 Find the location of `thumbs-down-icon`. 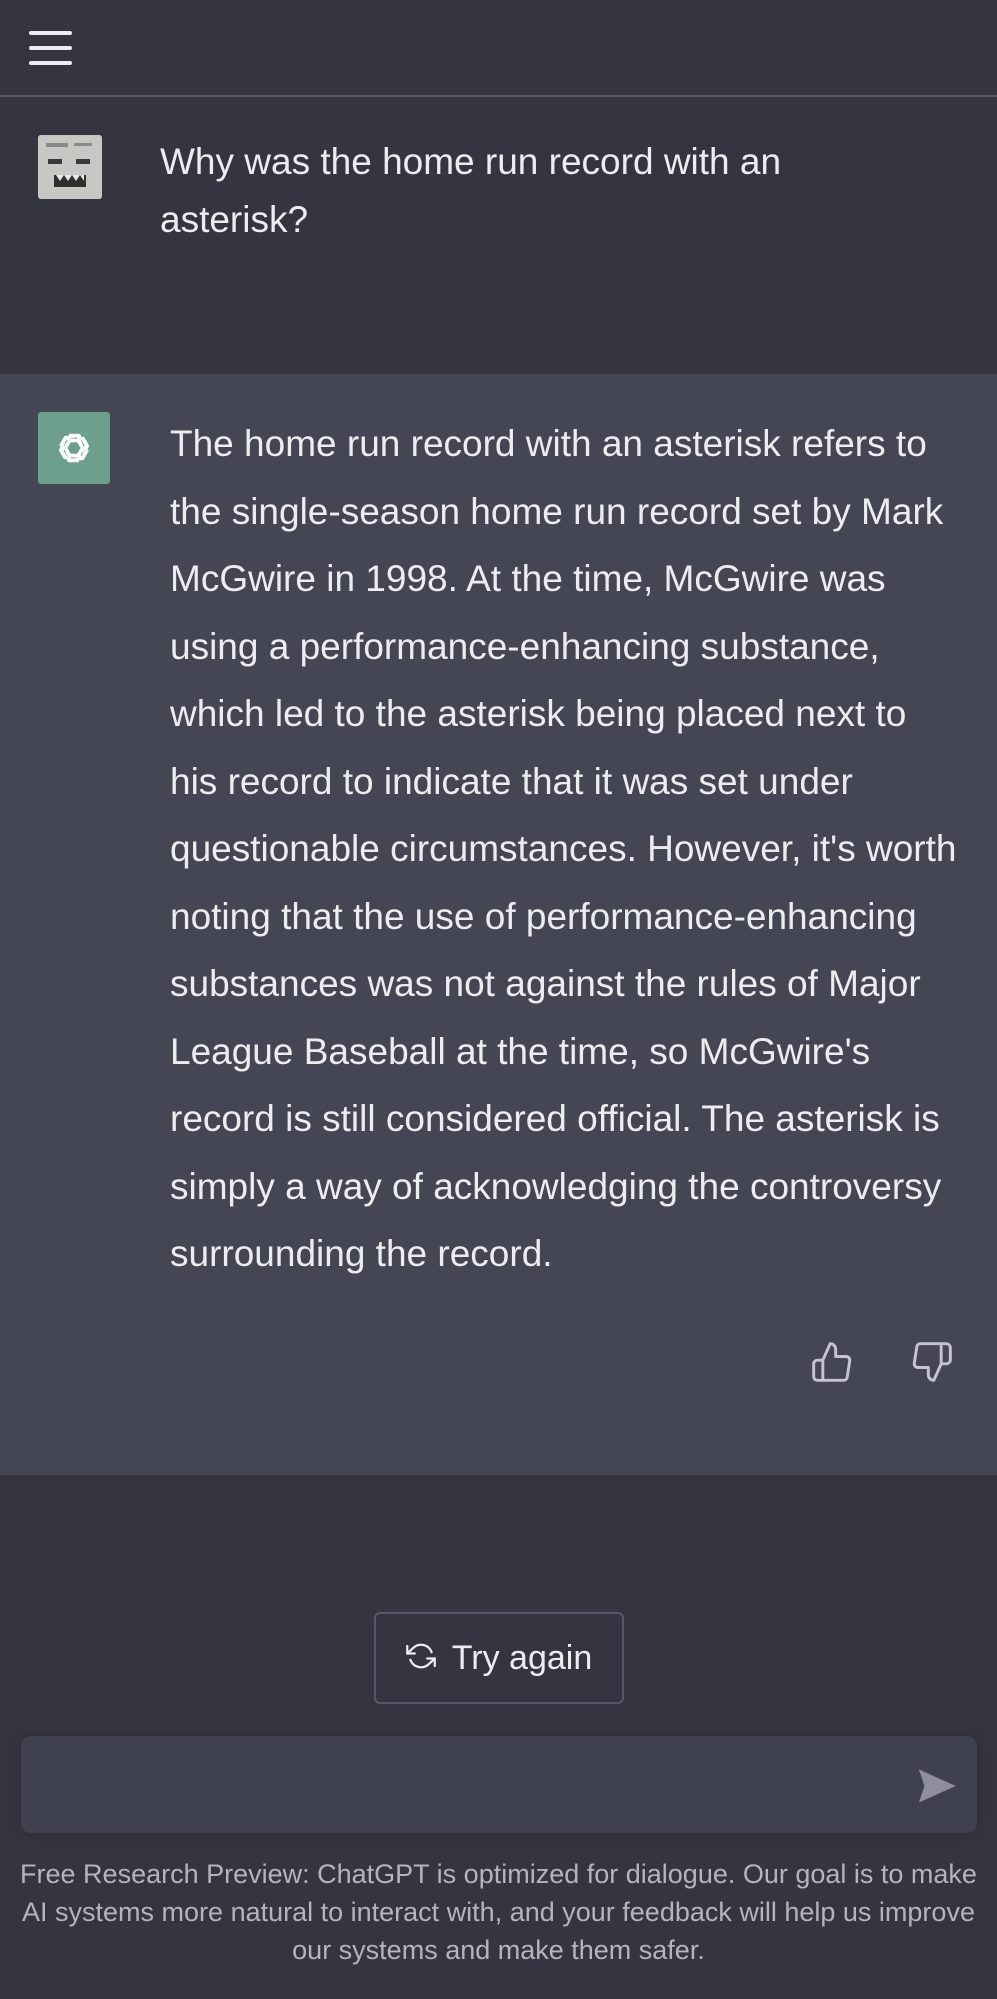

thumbs-down-icon is located at coordinates (932, 1362).